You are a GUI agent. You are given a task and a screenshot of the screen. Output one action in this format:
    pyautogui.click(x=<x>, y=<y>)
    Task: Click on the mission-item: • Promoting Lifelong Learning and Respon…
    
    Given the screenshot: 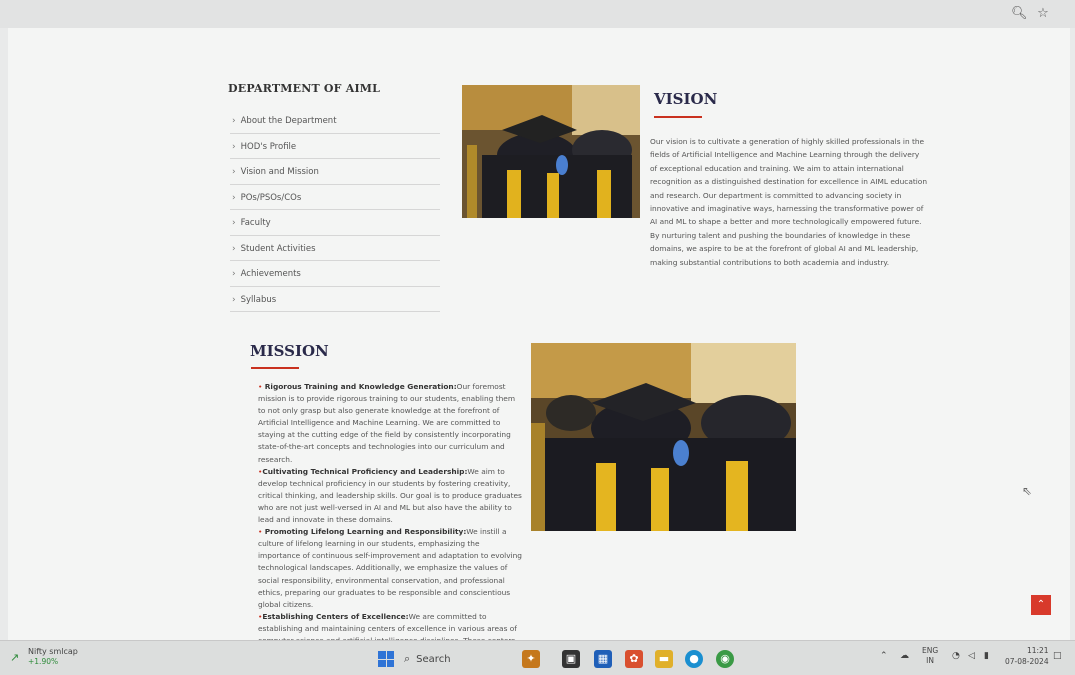 What is the action you would take?
    pyautogui.click(x=390, y=568)
    